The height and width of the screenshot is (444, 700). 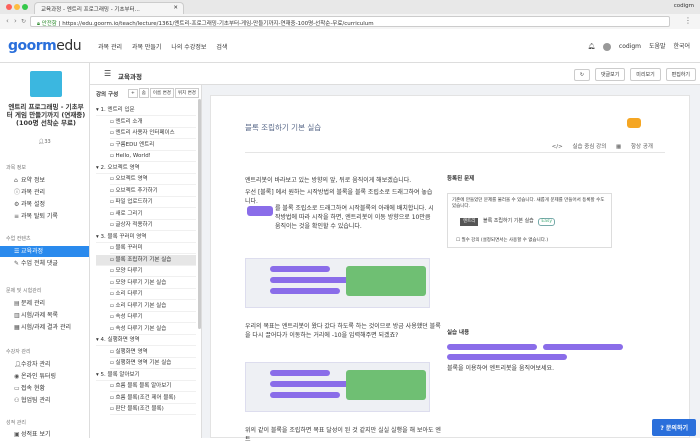 I want to click on back-icon: ‹, so click(x=7, y=21).